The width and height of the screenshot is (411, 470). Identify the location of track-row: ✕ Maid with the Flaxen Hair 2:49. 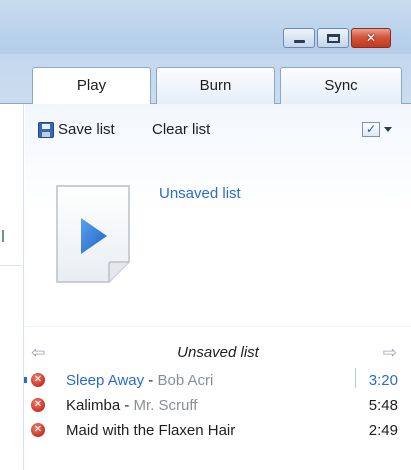
(218, 430).